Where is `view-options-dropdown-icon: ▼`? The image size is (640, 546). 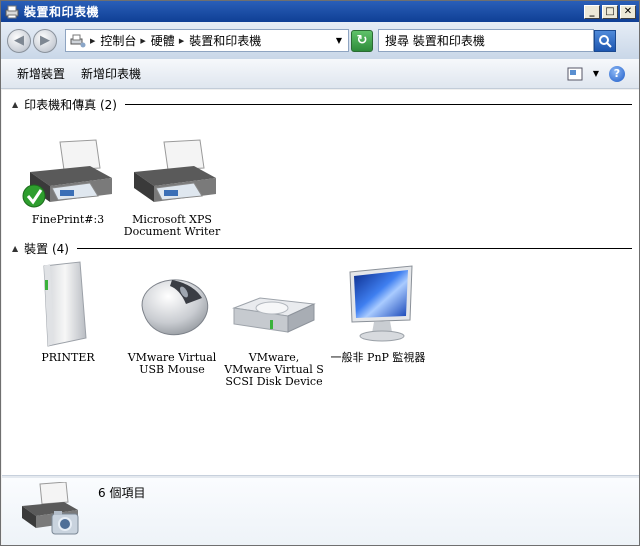 view-options-dropdown-icon: ▼ is located at coordinates (596, 73).